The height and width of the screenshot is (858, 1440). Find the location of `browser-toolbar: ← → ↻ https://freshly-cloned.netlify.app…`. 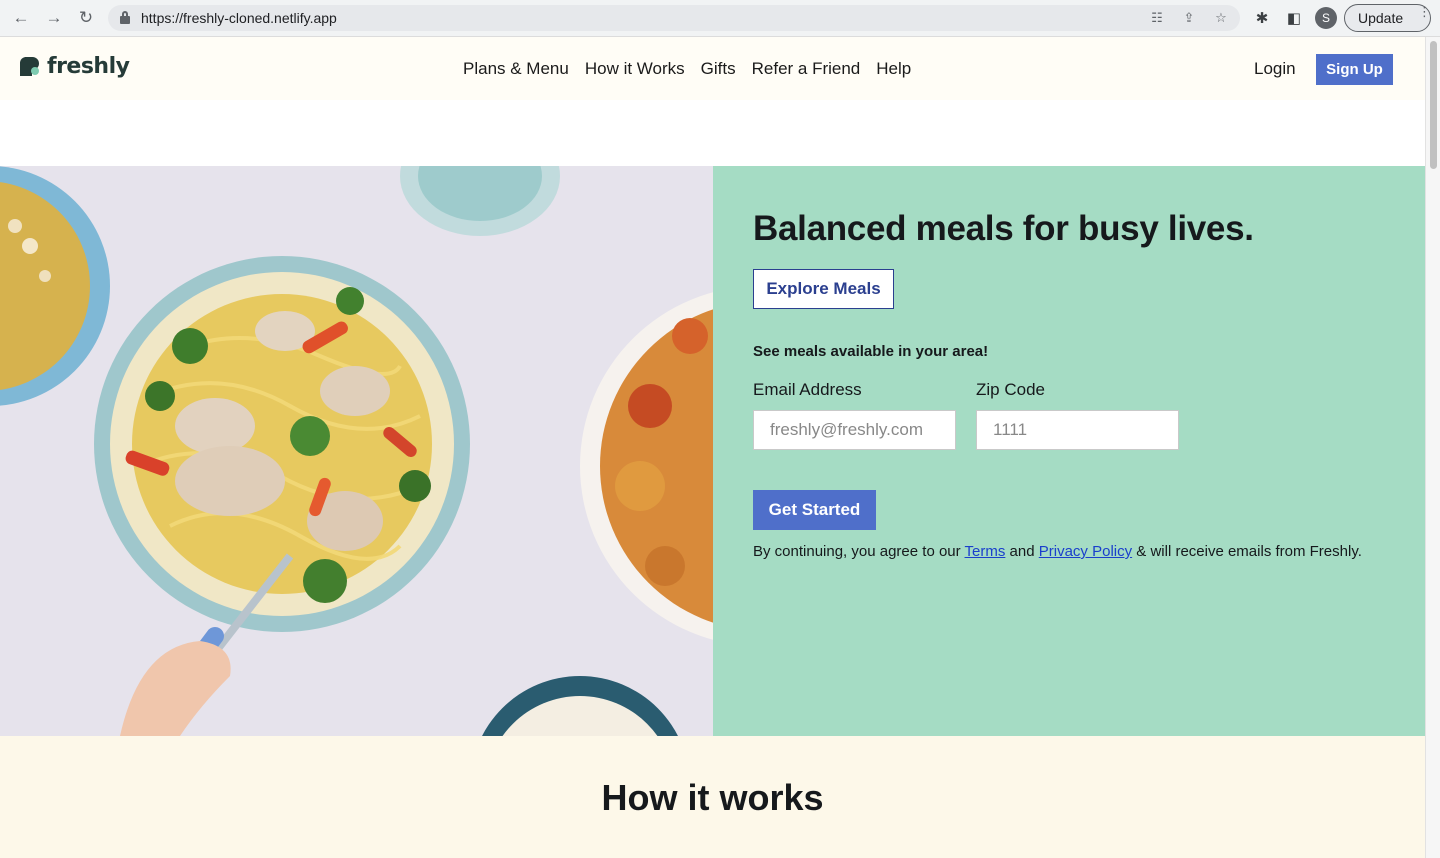

browser-toolbar: ← → ↻ https://freshly-cloned.netlify.app… is located at coordinates (720, 18).